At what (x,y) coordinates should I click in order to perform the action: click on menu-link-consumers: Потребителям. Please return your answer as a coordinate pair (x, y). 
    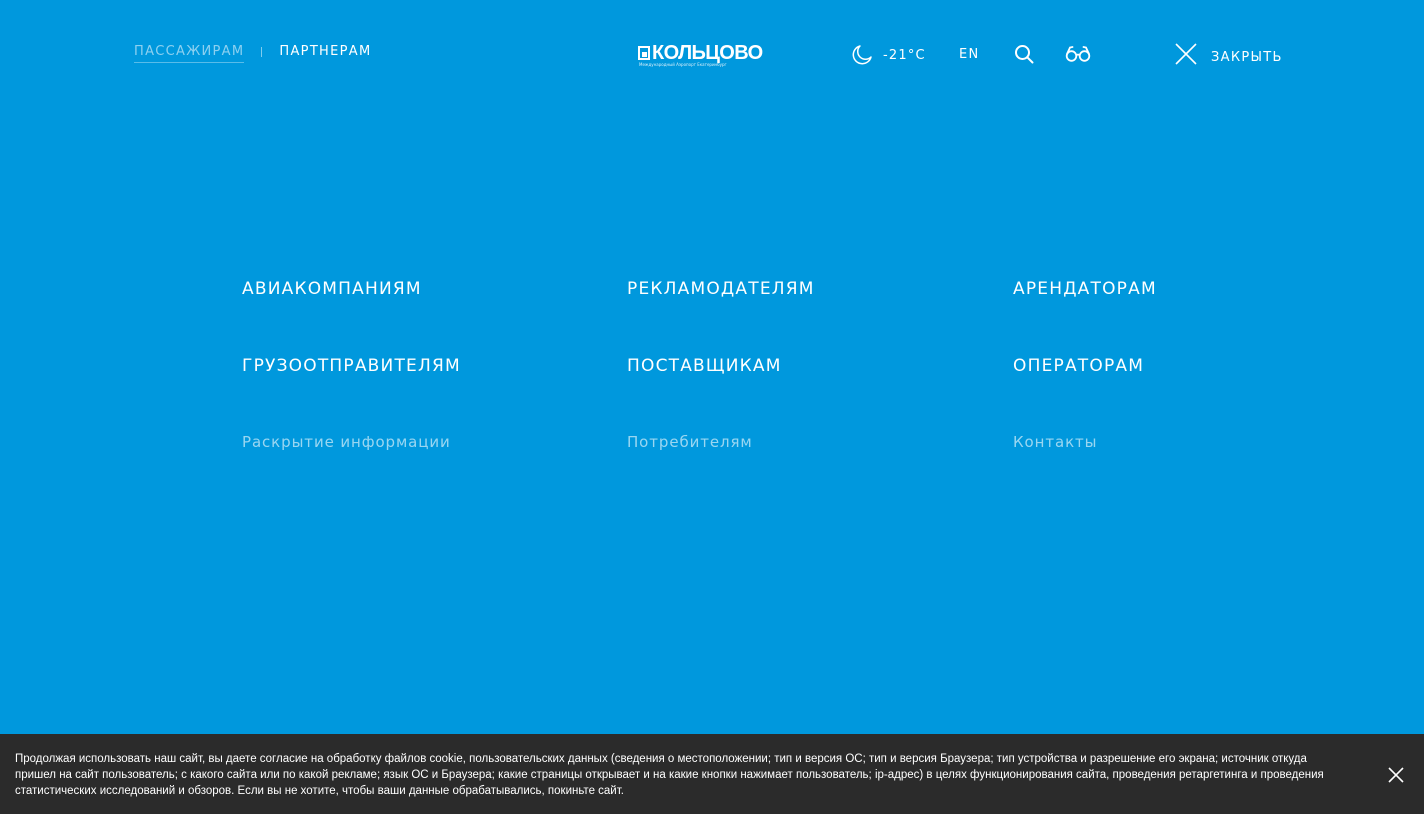
    Looking at the image, I should click on (690, 442).